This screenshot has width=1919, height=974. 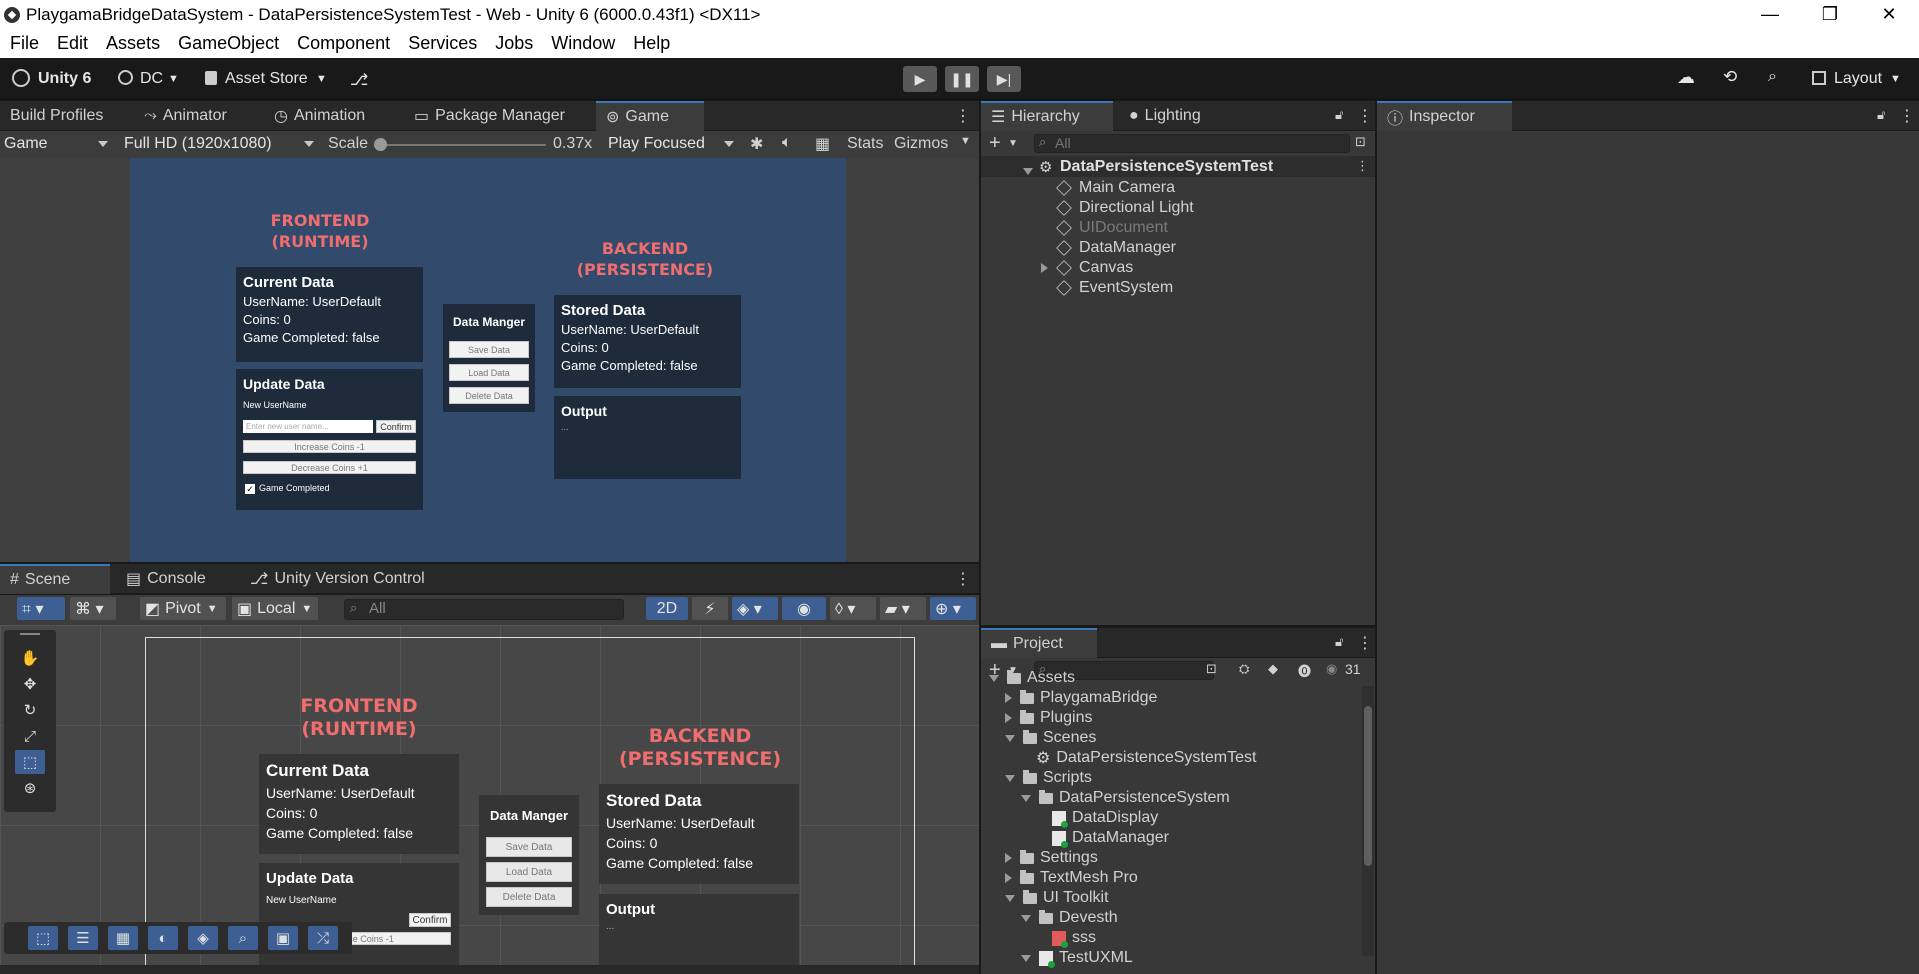 What do you see at coordinates (123, 938) in the screenshot?
I see `grid-overlay-icon: ▦` at bounding box center [123, 938].